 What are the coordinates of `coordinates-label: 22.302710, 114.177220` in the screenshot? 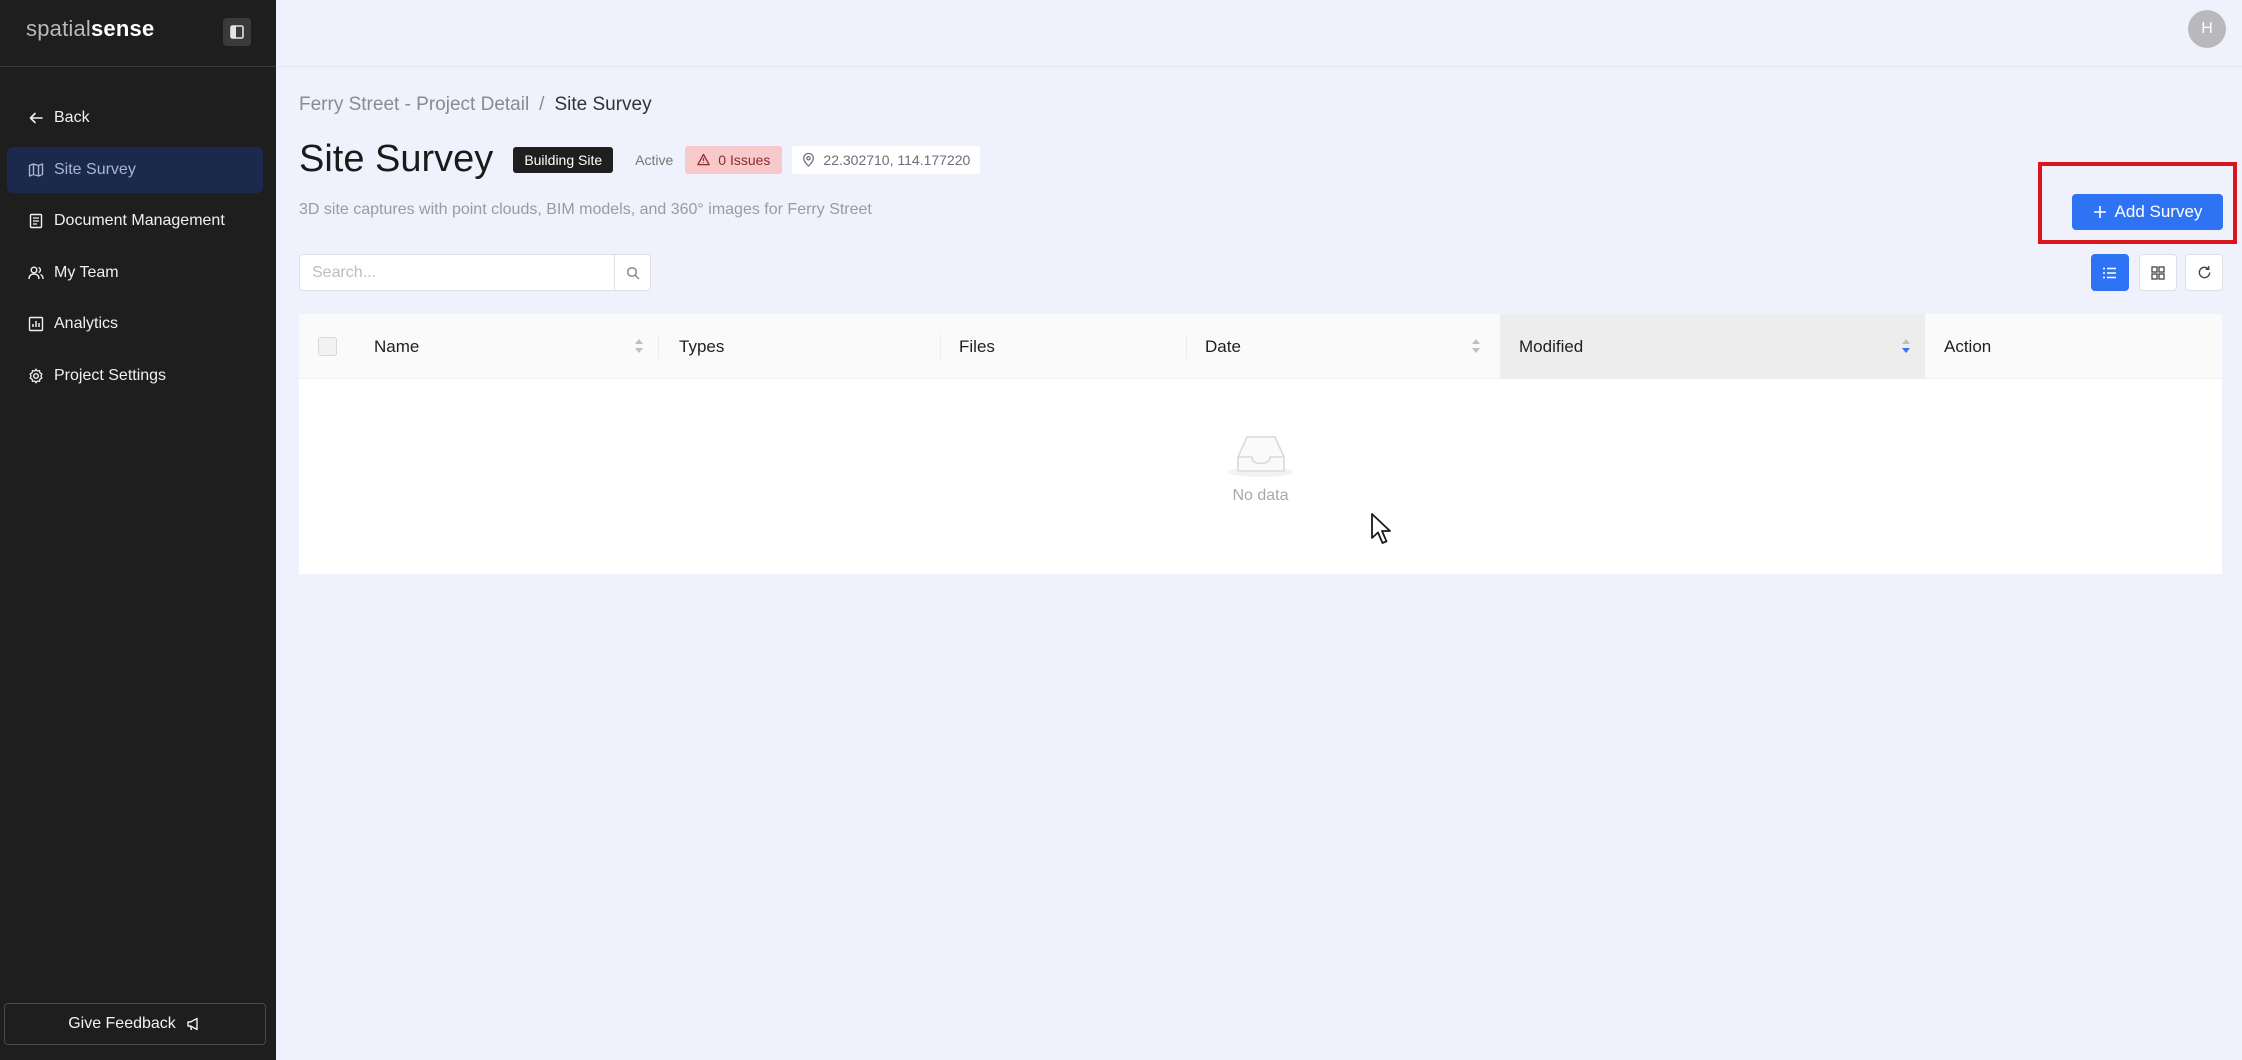 It's located at (897, 159).